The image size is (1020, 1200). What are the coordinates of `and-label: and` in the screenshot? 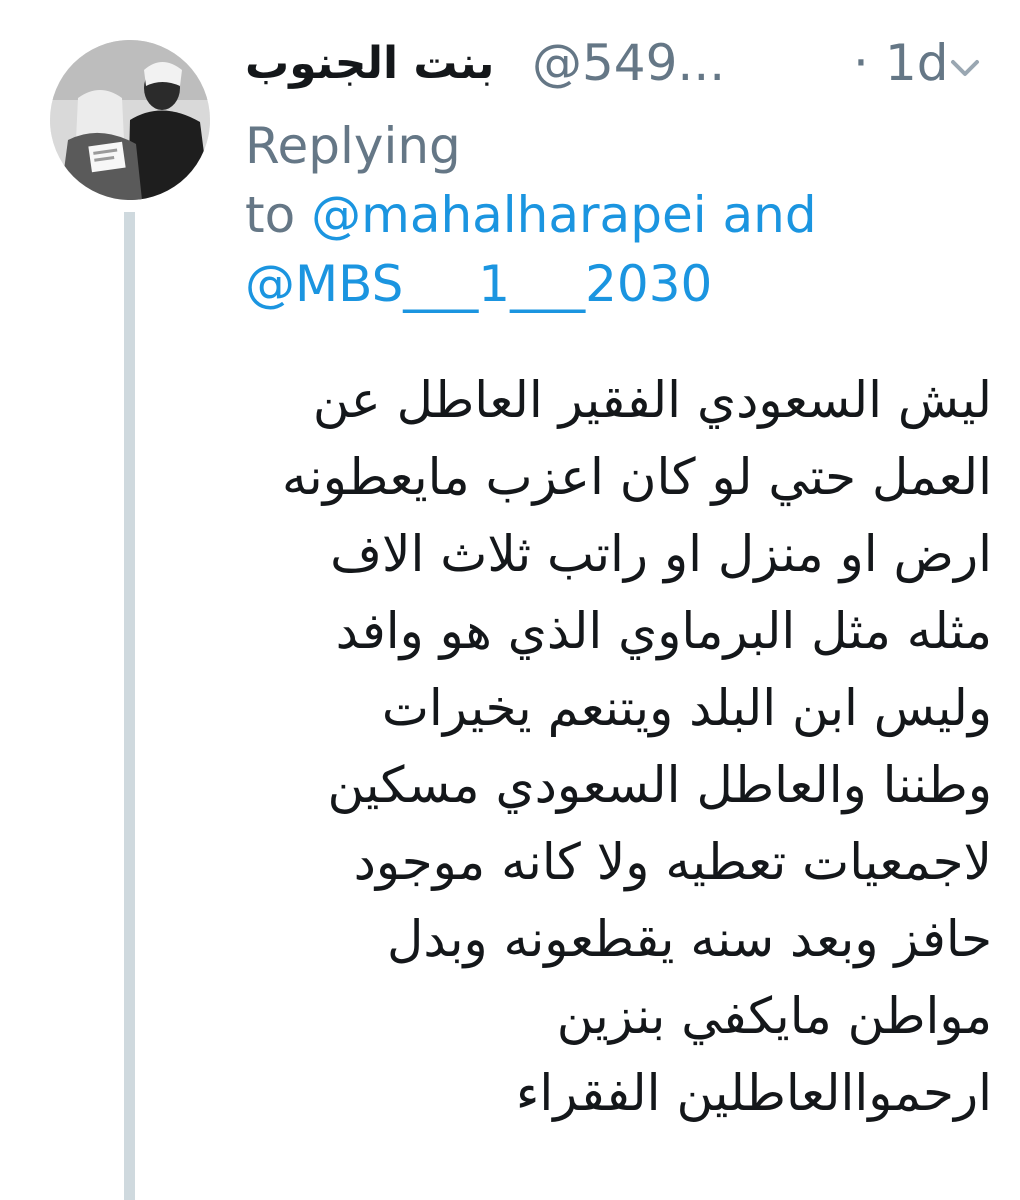 It's located at (770, 215).